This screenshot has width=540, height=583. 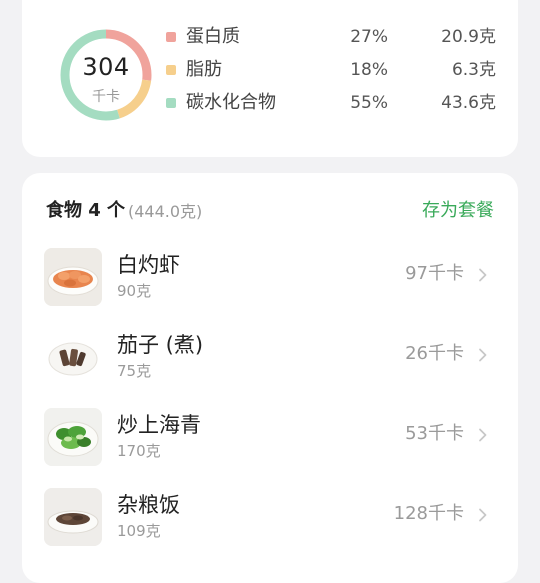 I want to click on food-weight: 109克, so click(x=139, y=531).